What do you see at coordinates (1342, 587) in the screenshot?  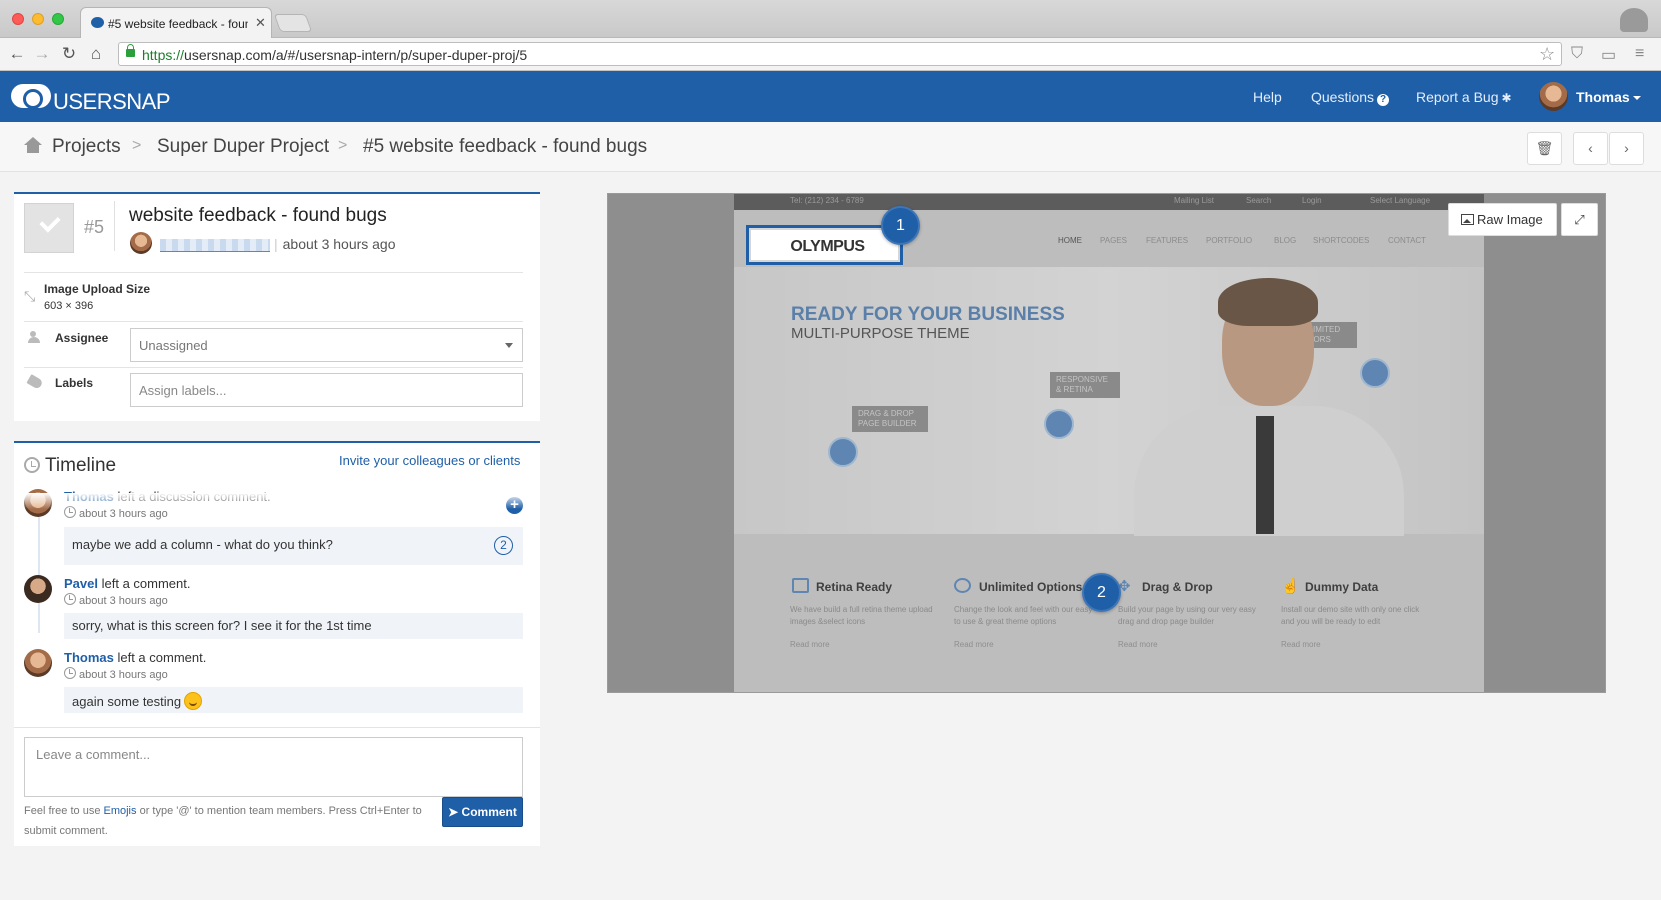 I see `site-feature-title: Dummy Data` at bounding box center [1342, 587].